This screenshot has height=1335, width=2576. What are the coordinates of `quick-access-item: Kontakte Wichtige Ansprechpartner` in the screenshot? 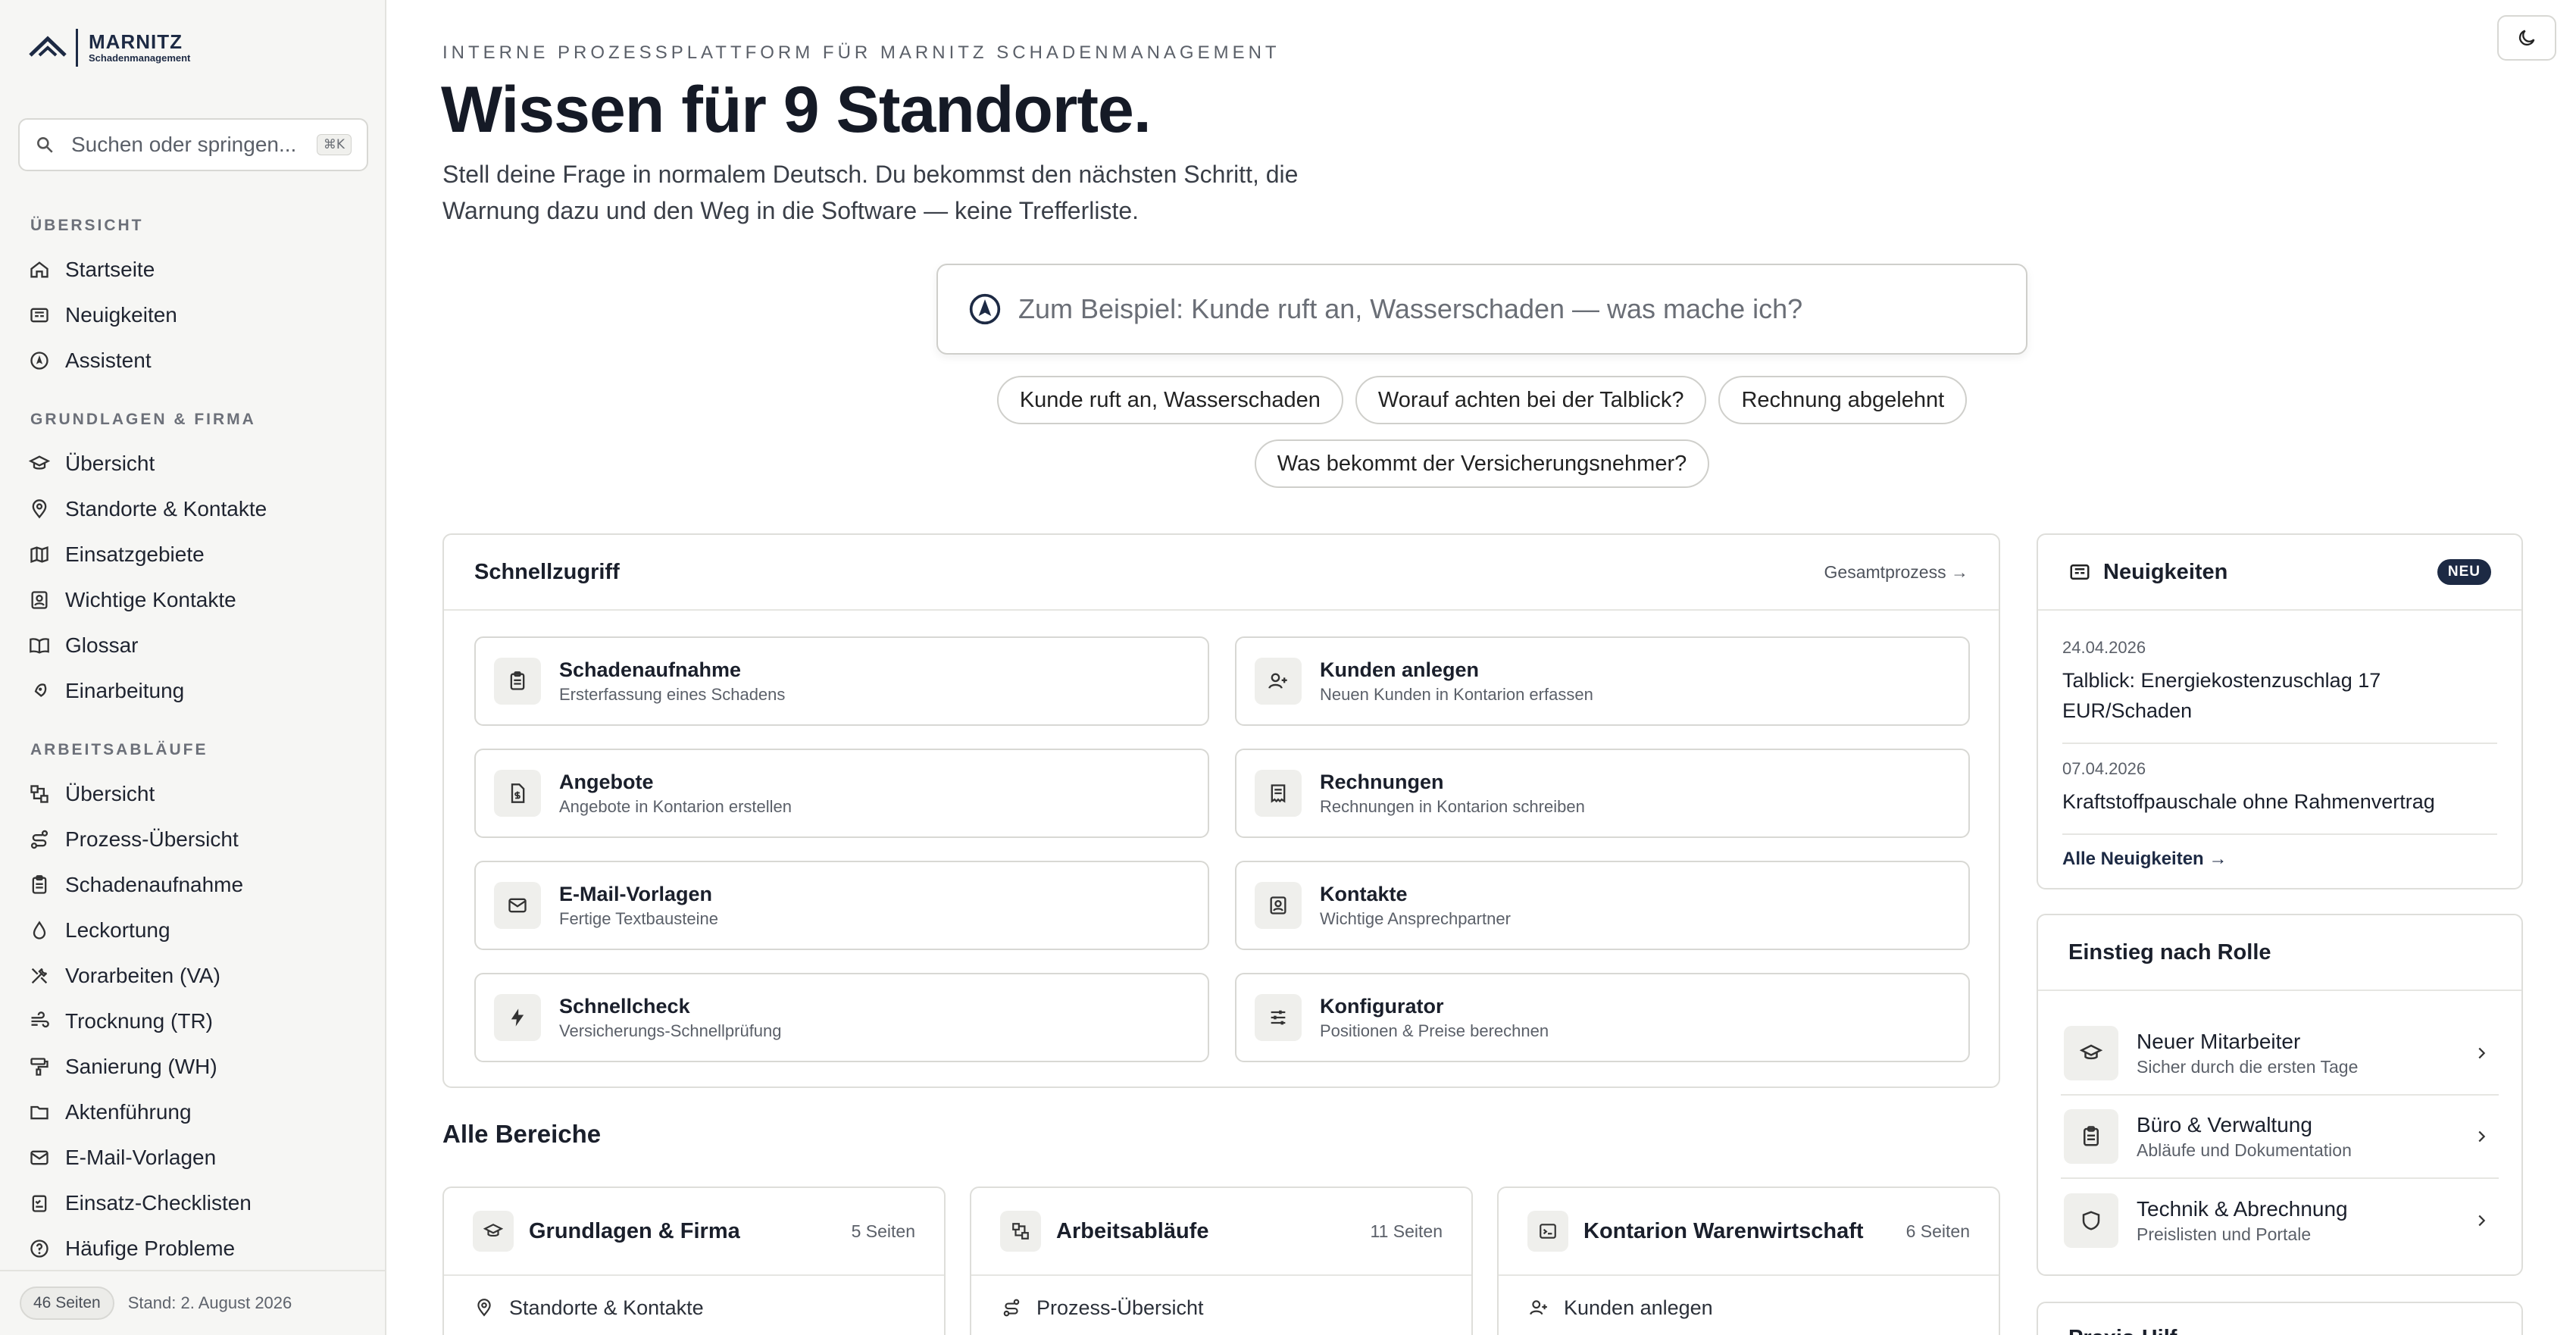 It's located at (1603, 905).